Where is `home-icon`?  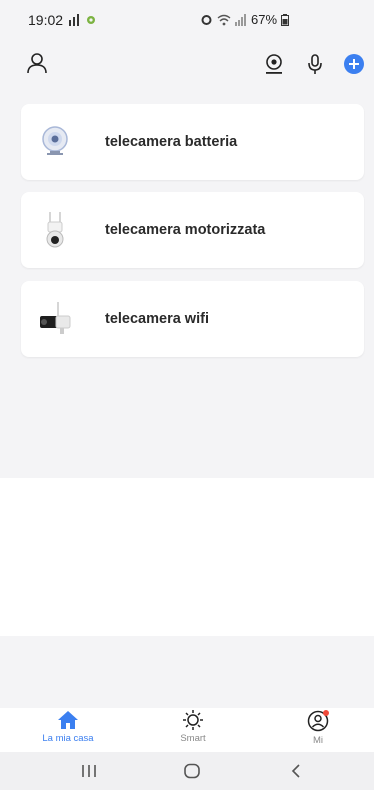
home-icon is located at coordinates (68, 720).